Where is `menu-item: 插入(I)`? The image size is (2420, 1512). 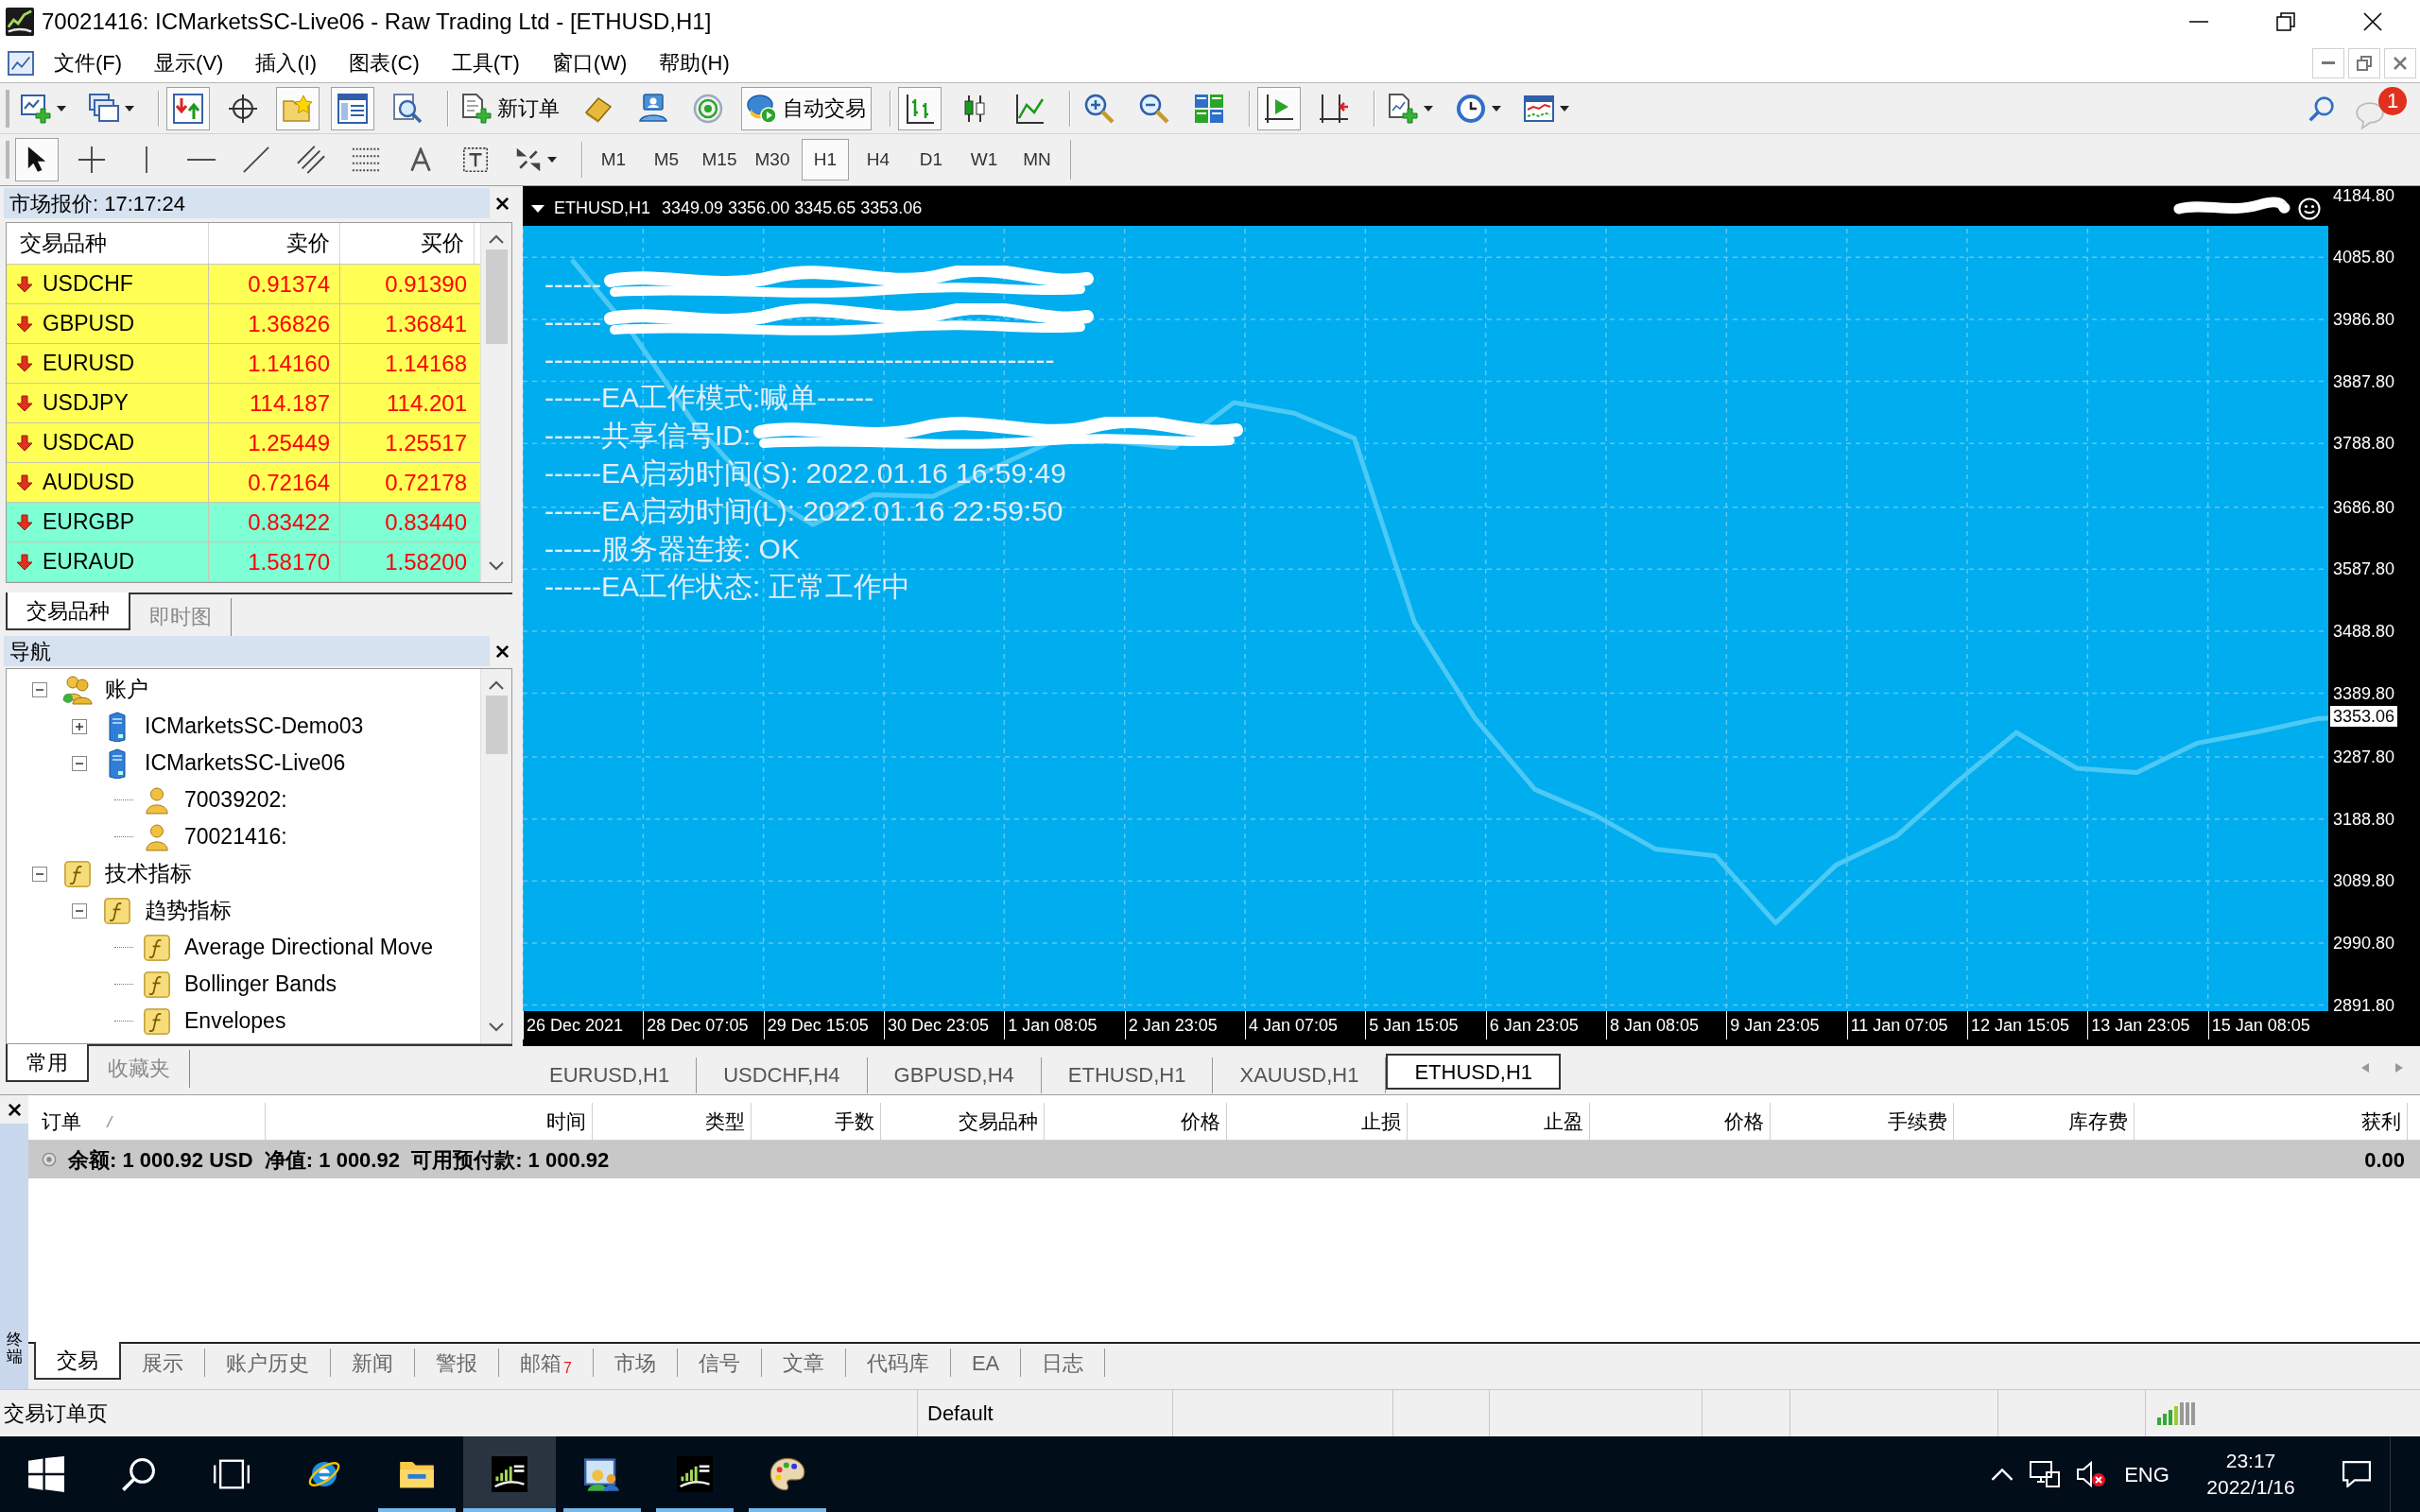
menu-item: 插入(I) is located at coordinates (286, 62).